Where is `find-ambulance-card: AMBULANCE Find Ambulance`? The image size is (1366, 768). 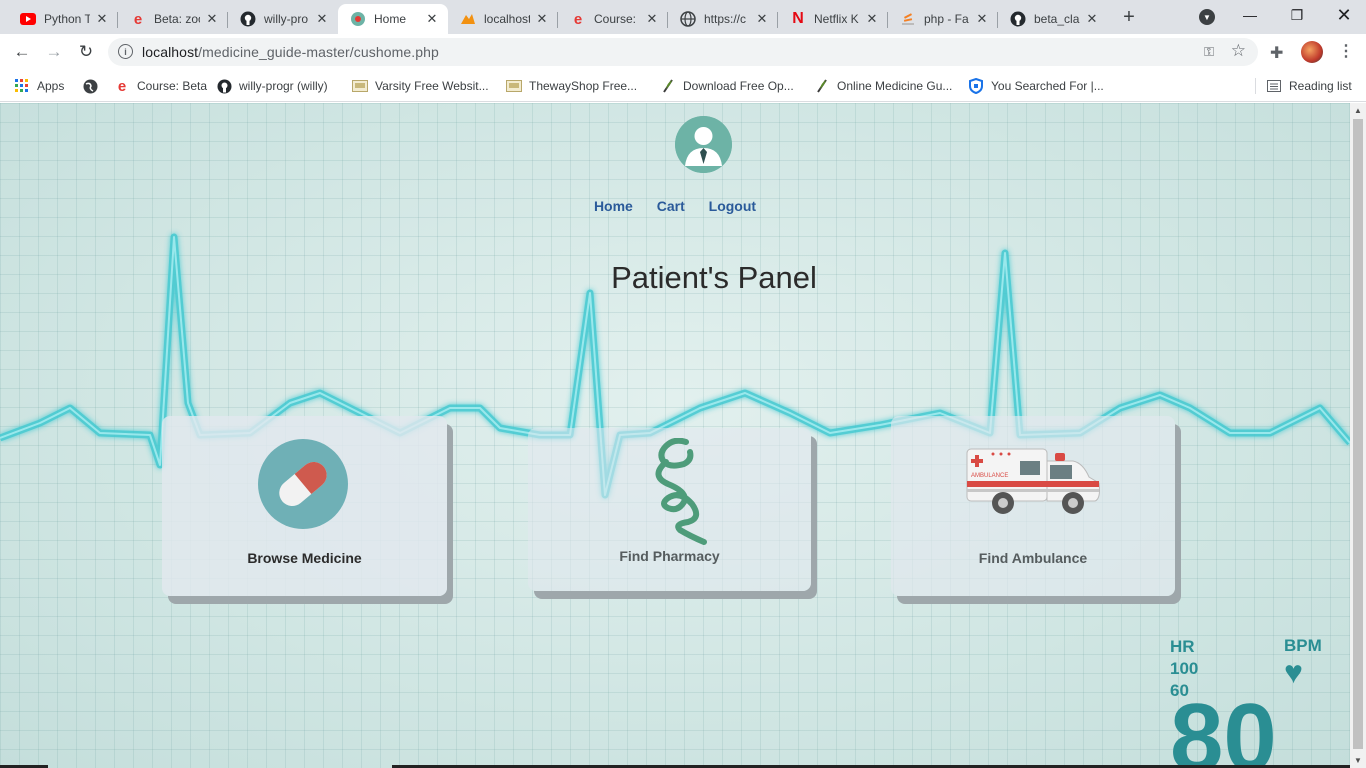
find-ambulance-card: AMBULANCE Find Ambulance is located at coordinates (1033, 506).